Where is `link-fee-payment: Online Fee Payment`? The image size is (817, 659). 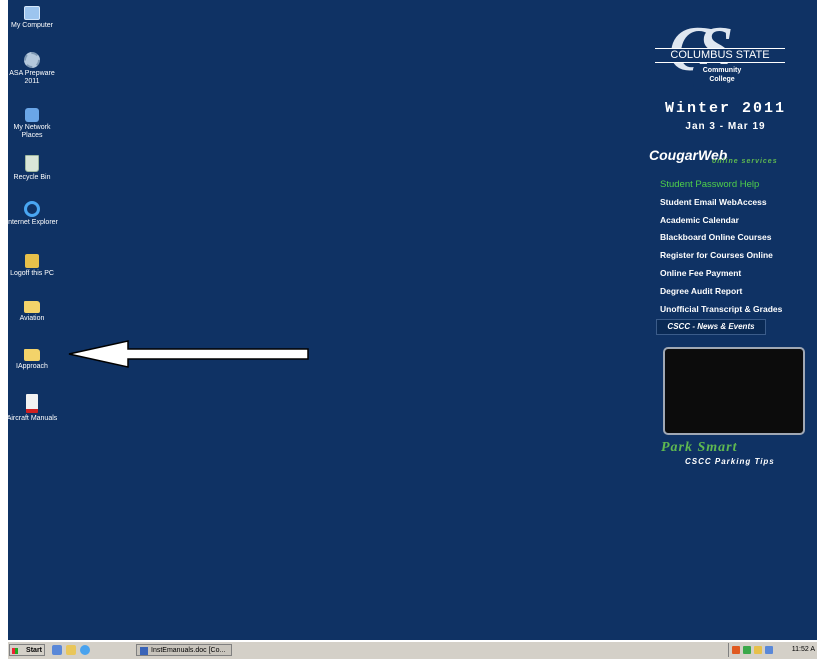
link-fee-payment: Online Fee Payment is located at coordinates (721, 277).